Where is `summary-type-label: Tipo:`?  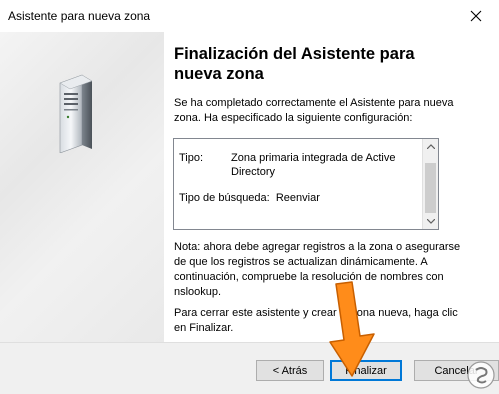 summary-type-label: Tipo: is located at coordinates (191, 158).